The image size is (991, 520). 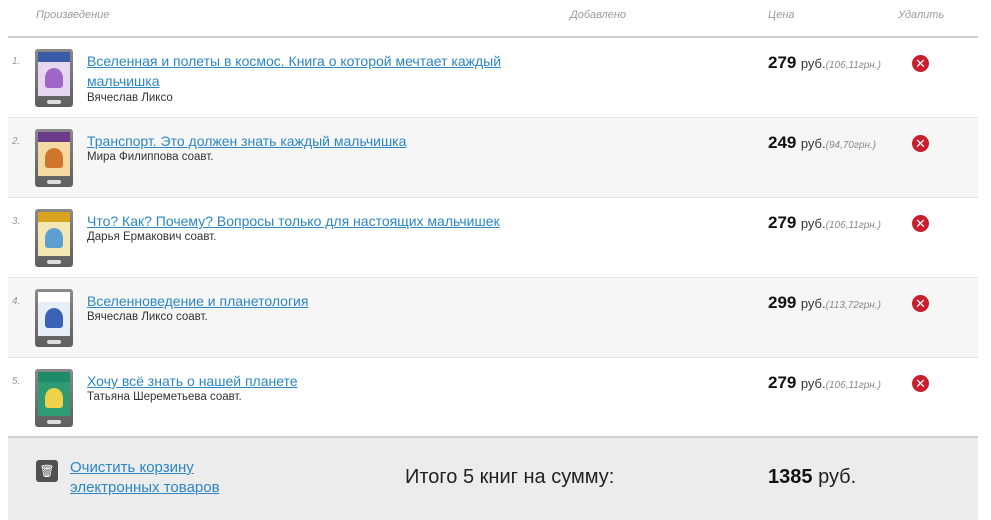 What do you see at coordinates (16, 61) in the screenshot?
I see `row-number: 1.` at bounding box center [16, 61].